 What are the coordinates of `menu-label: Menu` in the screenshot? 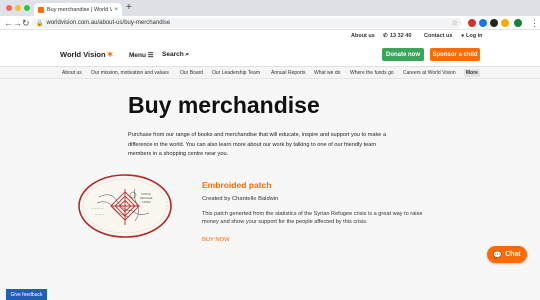 It's located at (137, 55).